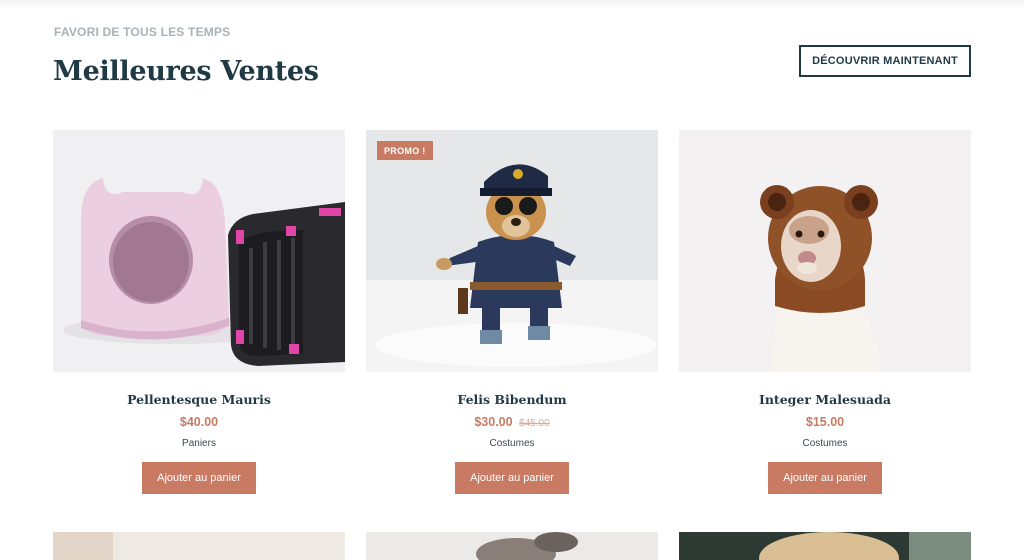 This screenshot has width=1024, height=560. I want to click on product-price: $30.00 $45.00, so click(512, 422).